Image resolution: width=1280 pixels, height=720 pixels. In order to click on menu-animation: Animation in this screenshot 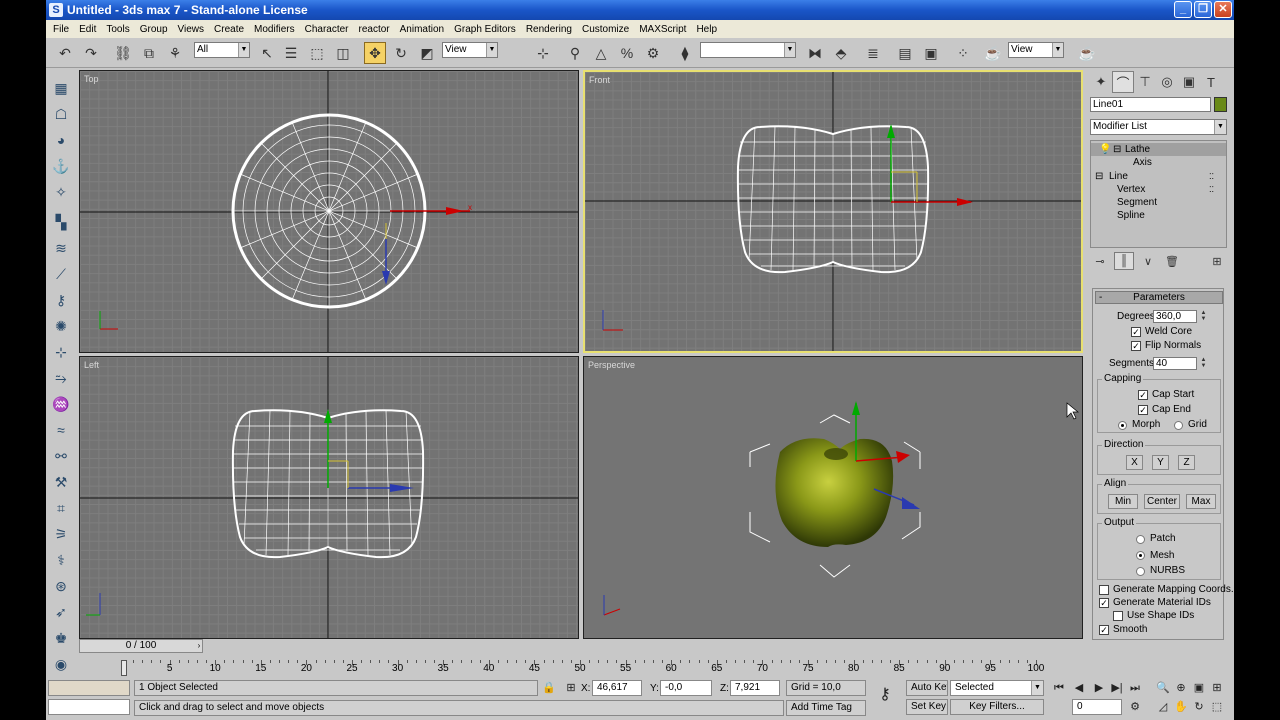, I will do `click(422, 29)`.